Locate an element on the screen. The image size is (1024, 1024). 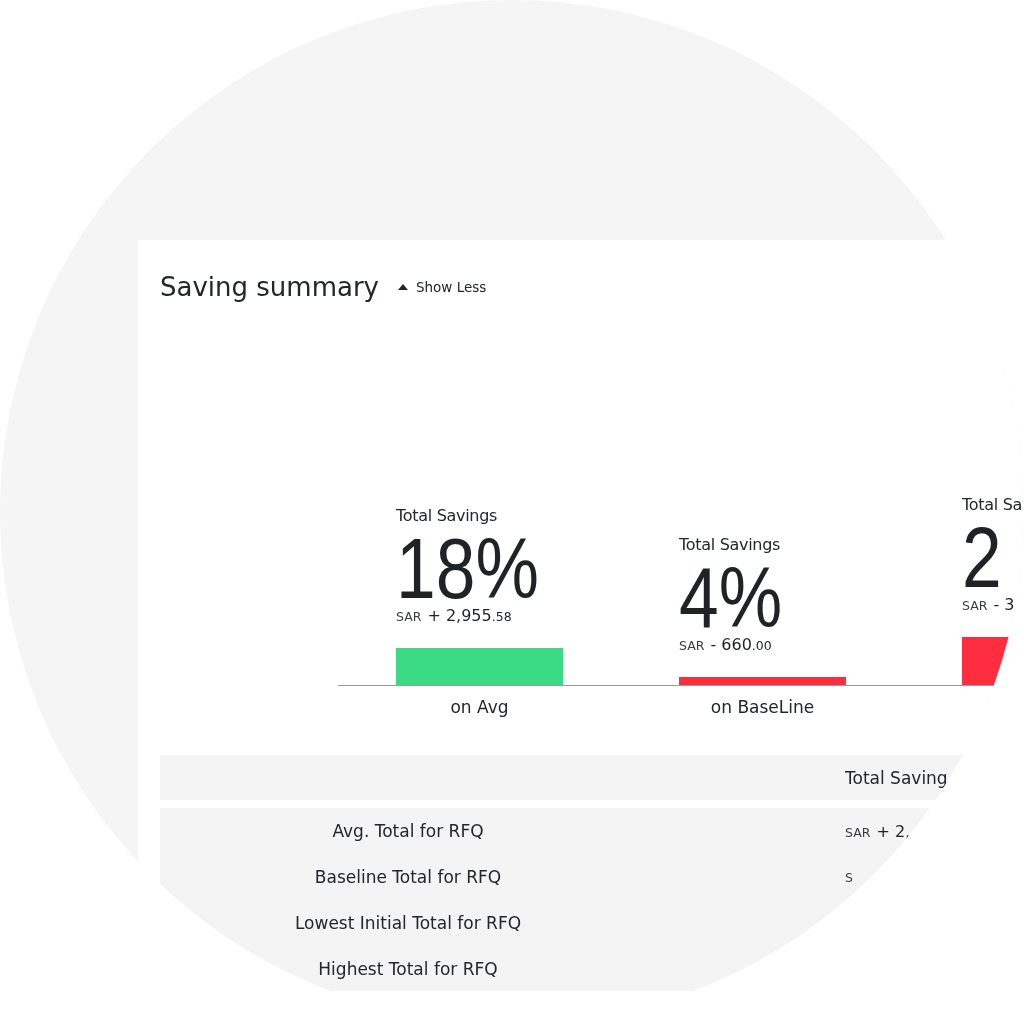
row-label: Baseline Total for RFQ is located at coordinates (408, 877).